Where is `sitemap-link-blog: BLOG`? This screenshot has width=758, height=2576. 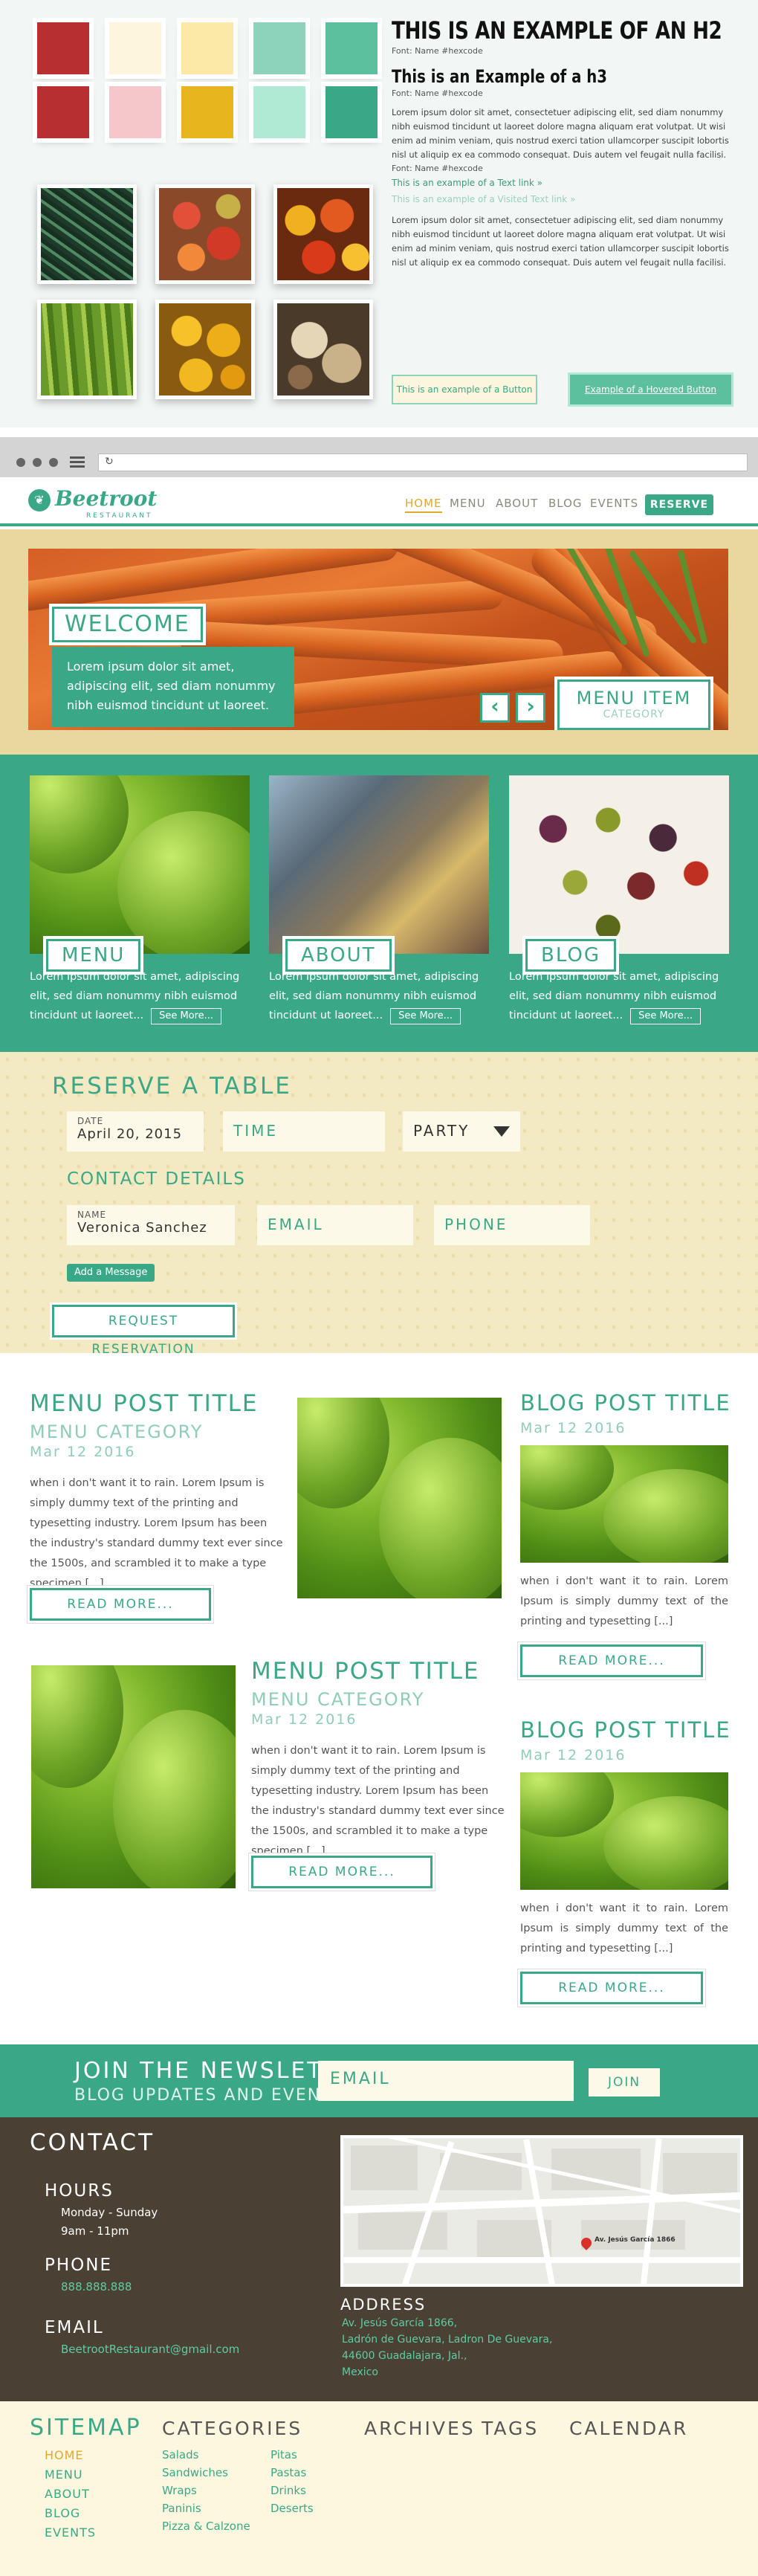
sitemap-link-blog: BLOG is located at coordinates (63, 2513).